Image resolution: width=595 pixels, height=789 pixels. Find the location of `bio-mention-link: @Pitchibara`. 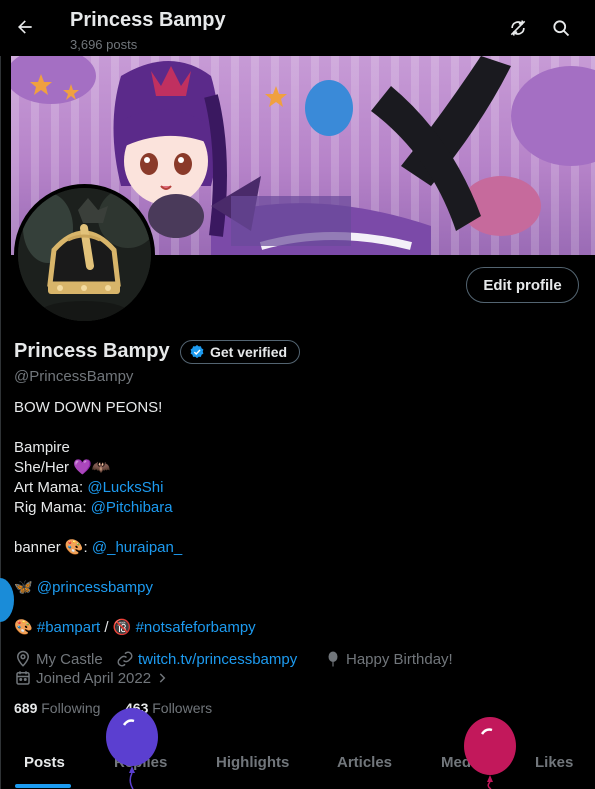

bio-mention-link: @Pitchibara is located at coordinates (132, 507).